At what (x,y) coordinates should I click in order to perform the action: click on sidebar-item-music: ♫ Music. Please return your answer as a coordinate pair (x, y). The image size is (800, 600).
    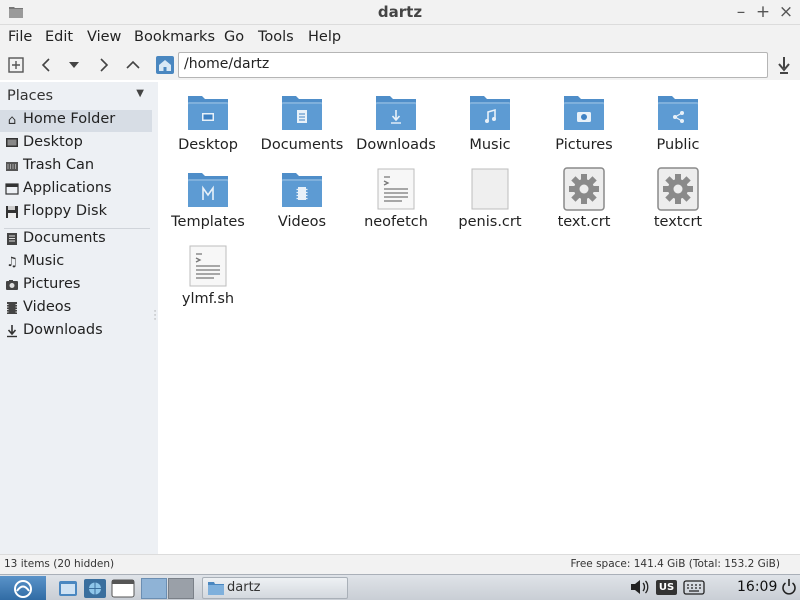
    Looking at the image, I should click on (76, 263).